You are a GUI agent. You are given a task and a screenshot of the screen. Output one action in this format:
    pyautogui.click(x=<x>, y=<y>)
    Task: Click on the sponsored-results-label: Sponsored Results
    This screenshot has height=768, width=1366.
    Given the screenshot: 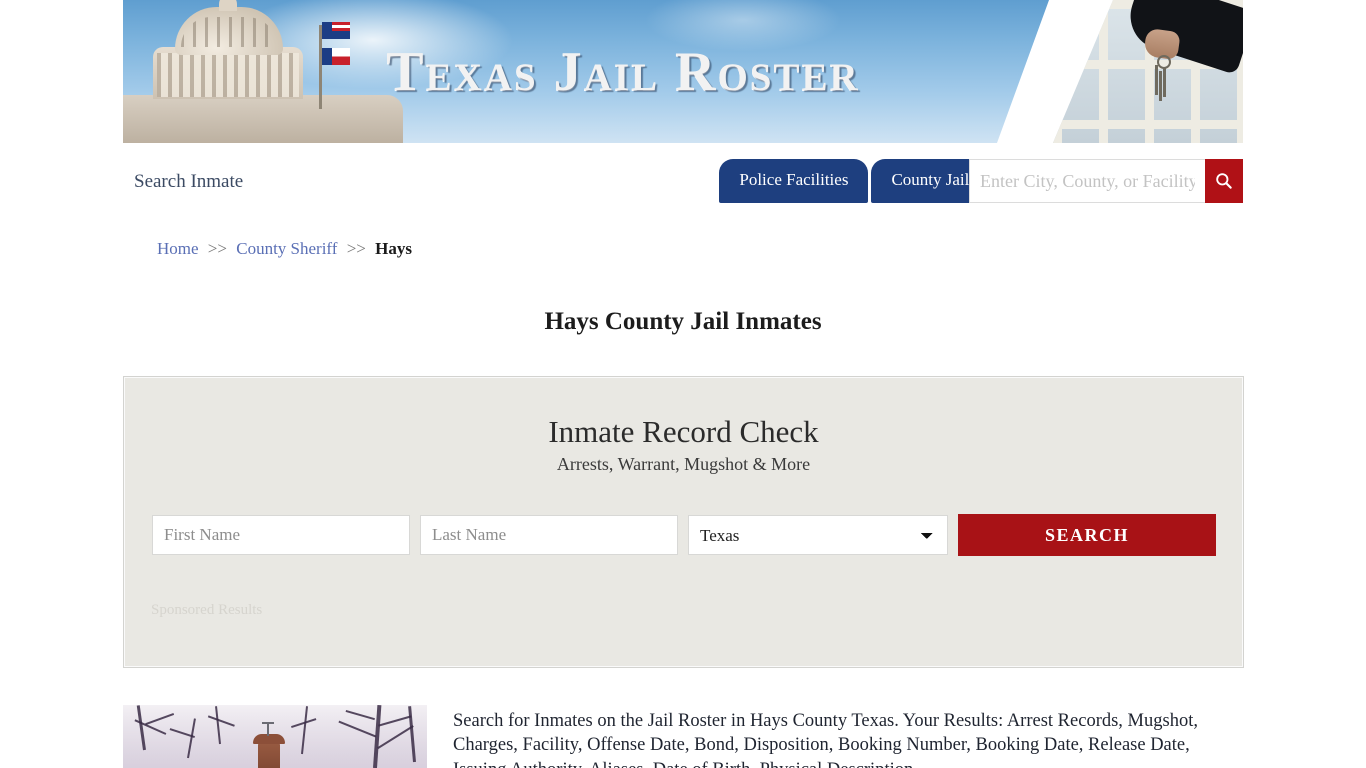 What is the action you would take?
    pyautogui.click(x=207, y=610)
    